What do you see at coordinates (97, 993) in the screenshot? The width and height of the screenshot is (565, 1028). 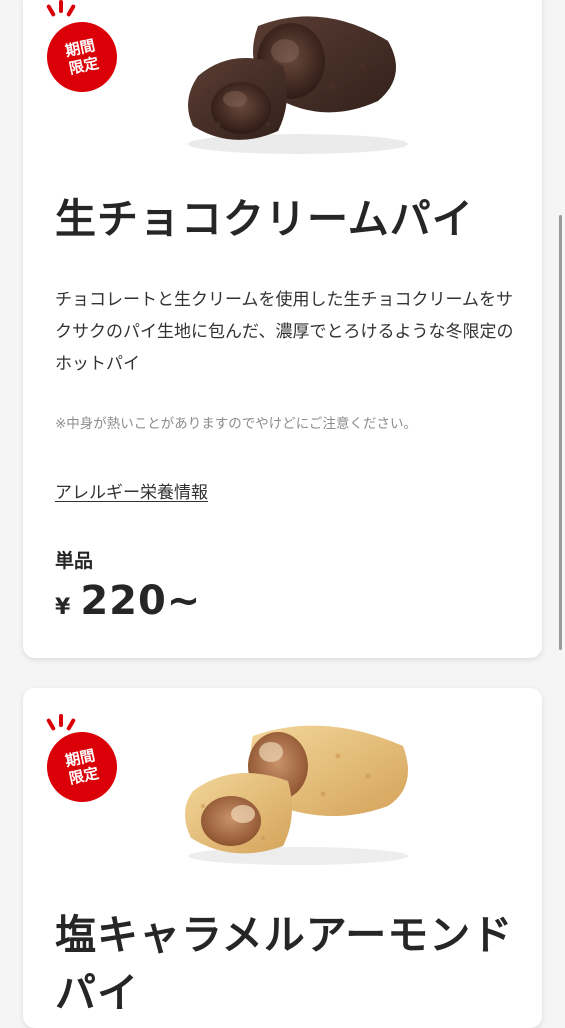 I see `product-title-line2: パイ` at bounding box center [97, 993].